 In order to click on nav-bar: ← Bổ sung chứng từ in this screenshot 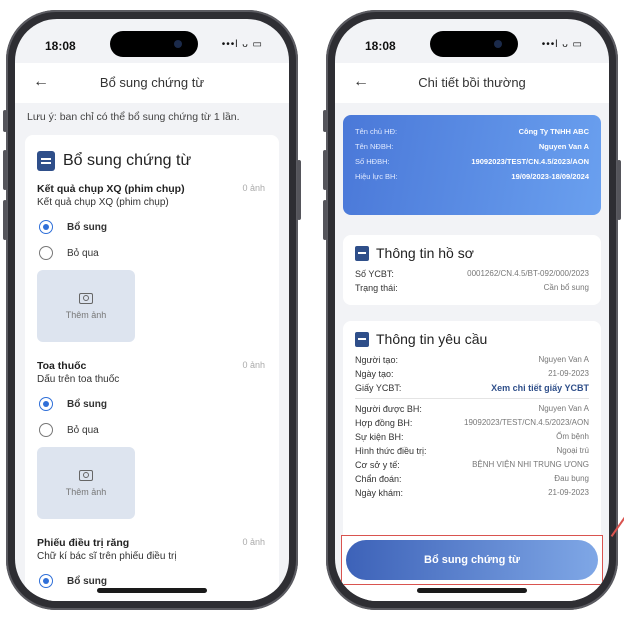, I will do `click(152, 83)`.